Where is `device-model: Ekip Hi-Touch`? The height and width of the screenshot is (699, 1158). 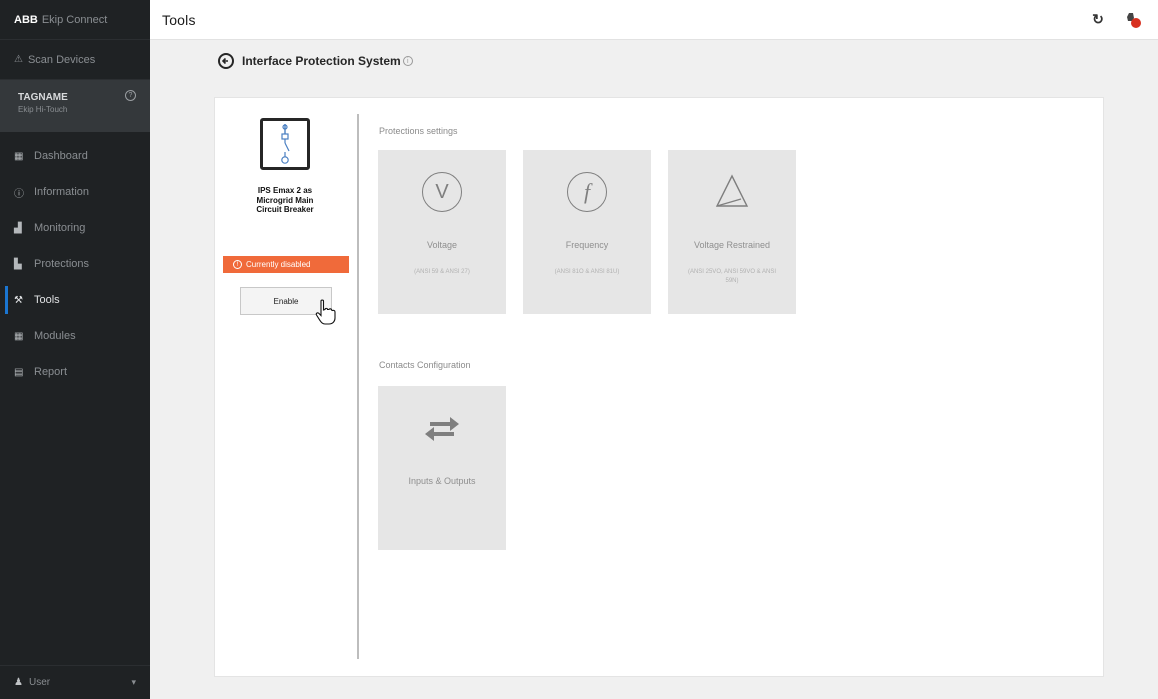
device-model: Ekip Hi-Touch is located at coordinates (43, 109).